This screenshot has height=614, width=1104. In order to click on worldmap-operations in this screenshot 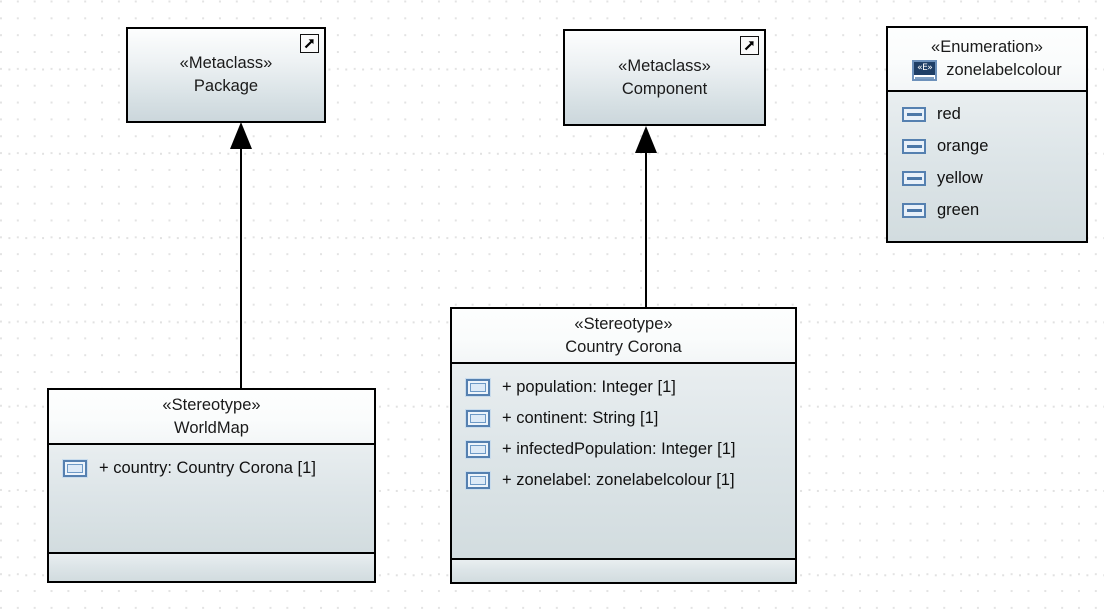, I will do `click(211, 566)`.